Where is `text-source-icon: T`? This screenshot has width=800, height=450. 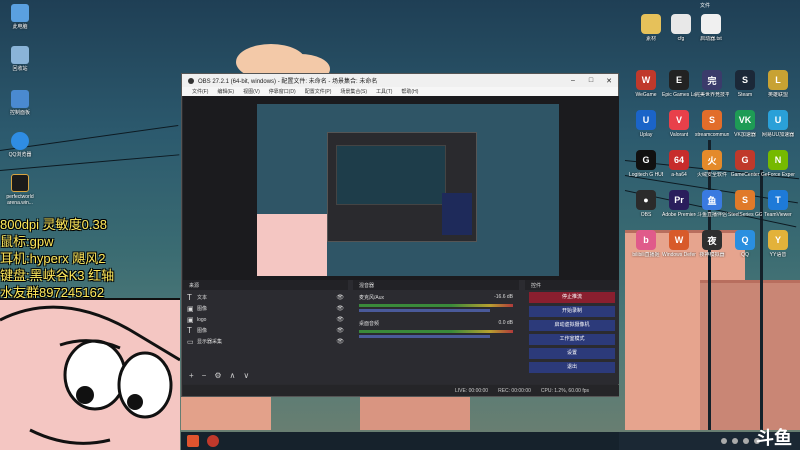
text-source-icon: T is located at coordinates (189, 330).